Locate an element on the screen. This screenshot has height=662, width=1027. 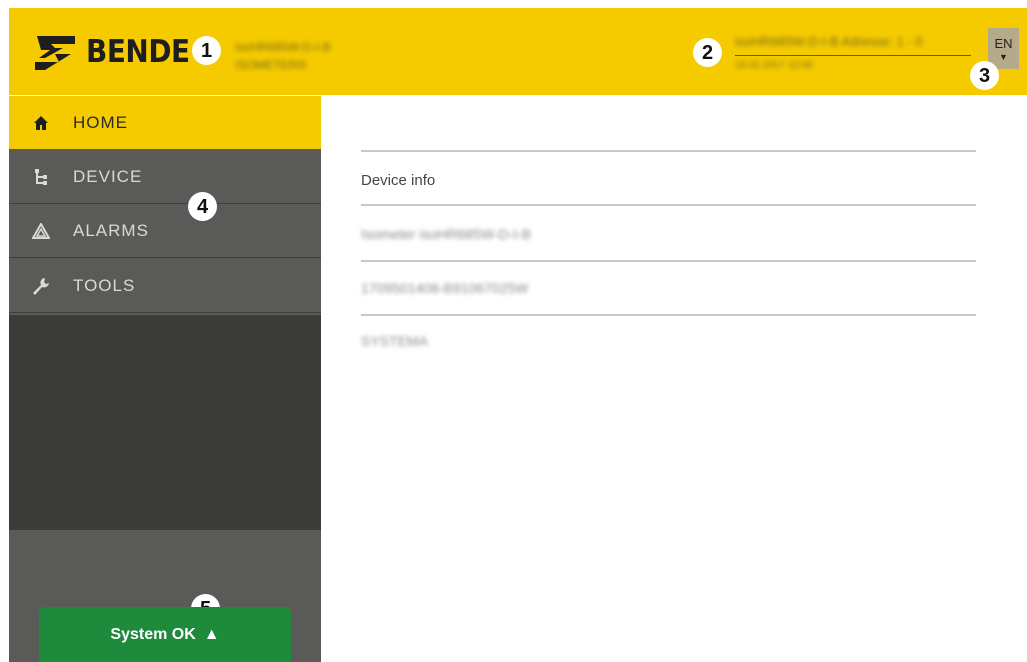
callout-badge-1: 1 is located at coordinates (206, 50).